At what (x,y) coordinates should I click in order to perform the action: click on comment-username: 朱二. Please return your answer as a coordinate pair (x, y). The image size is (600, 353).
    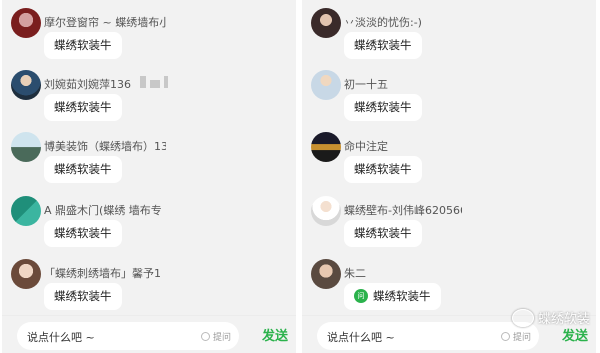
    Looking at the image, I should click on (355, 273).